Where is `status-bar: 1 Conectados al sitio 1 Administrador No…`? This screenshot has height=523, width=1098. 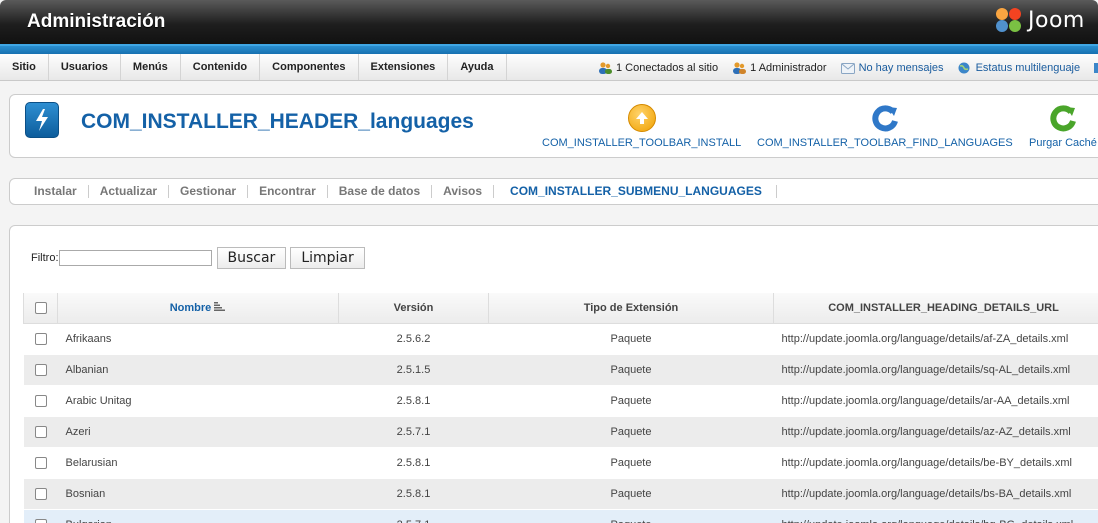 status-bar: 1 Conectados al sitio 1 Administrador No… is located at coordinates (848, 67).